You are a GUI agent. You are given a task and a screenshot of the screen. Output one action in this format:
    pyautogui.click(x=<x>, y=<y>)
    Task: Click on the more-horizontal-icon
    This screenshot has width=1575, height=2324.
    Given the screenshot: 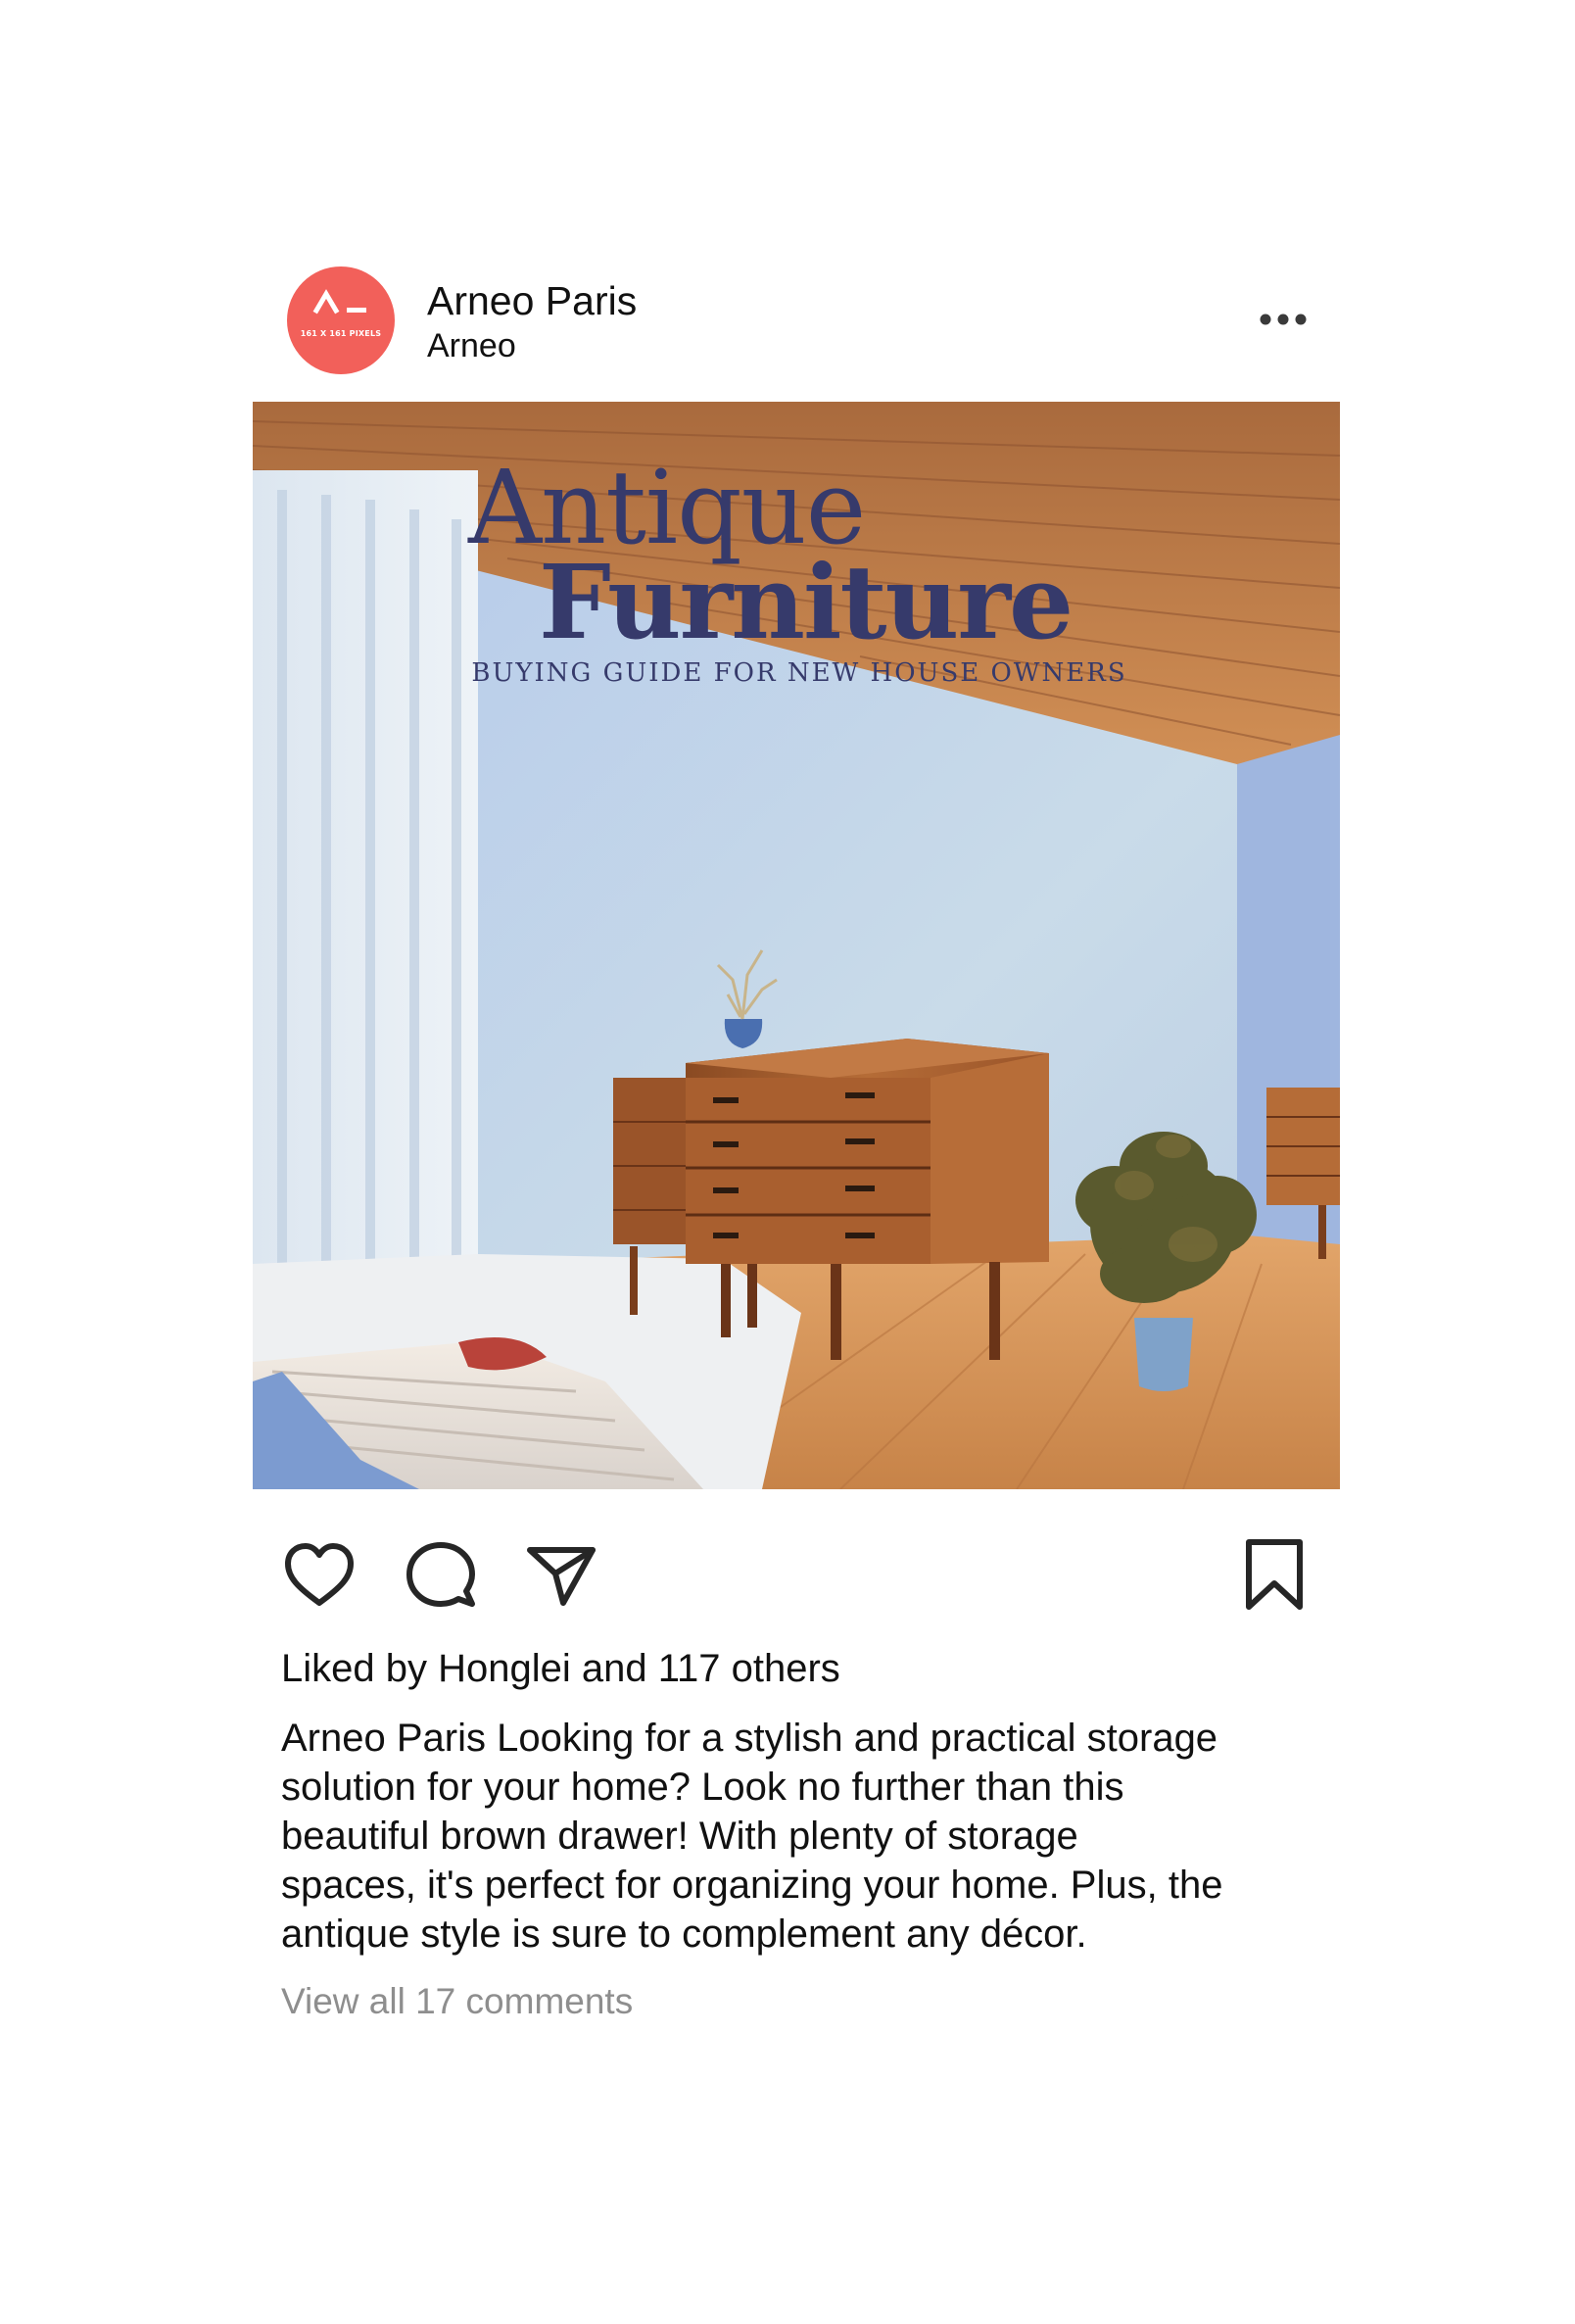 What is the action you would take?
    pyautogui.click(x=1283, y=319)
    